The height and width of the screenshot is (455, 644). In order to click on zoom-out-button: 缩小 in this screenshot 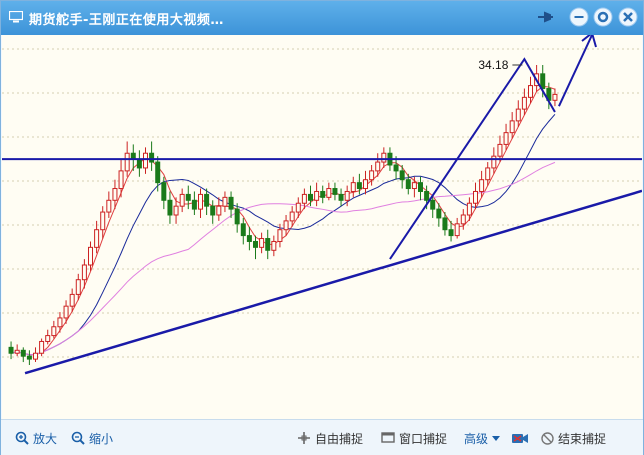, I will do `click(92, 438)`.